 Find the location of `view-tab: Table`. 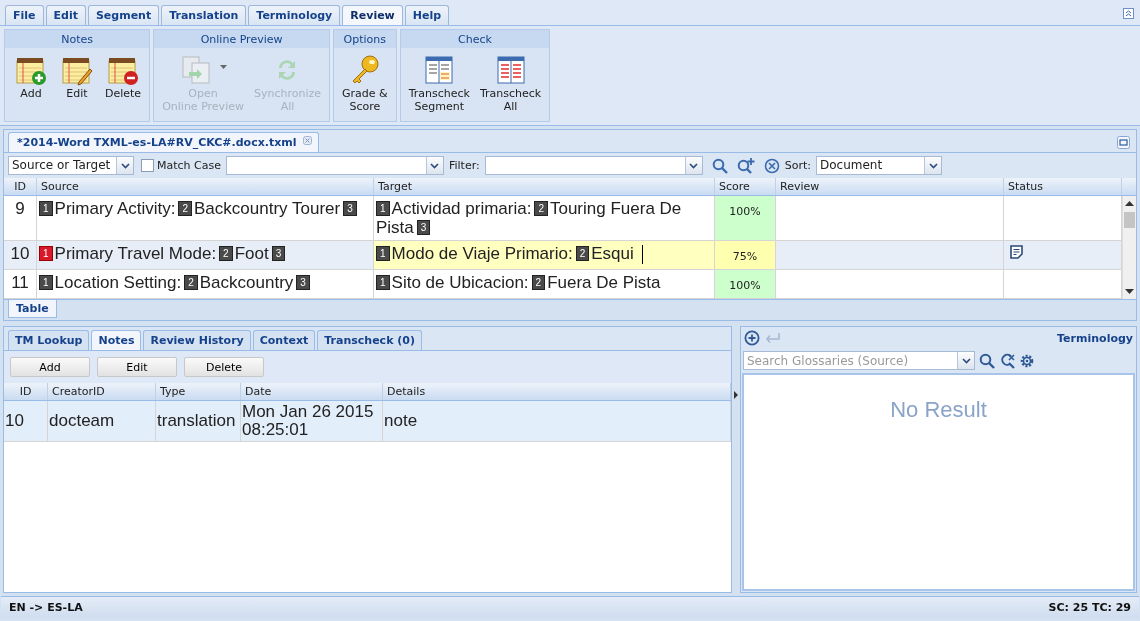

view-tab: Table is located at coordinates (32, 309).